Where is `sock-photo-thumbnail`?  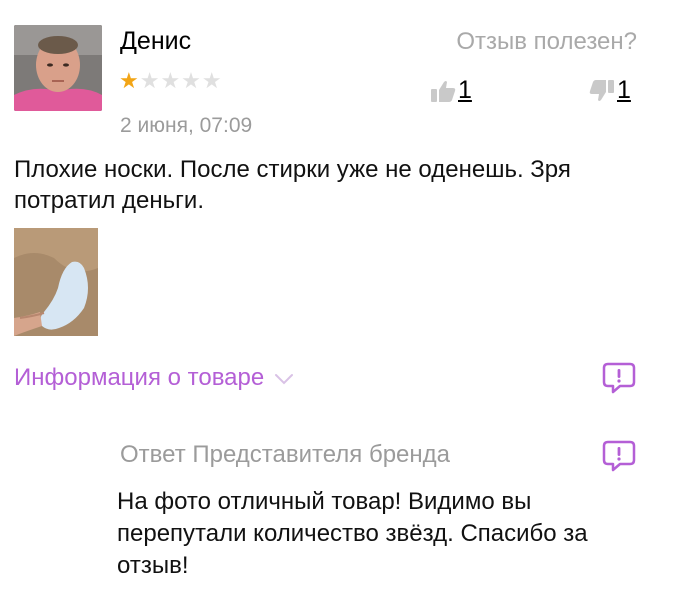 sock-photo-thumbnail is located at coordinates (56, 282).